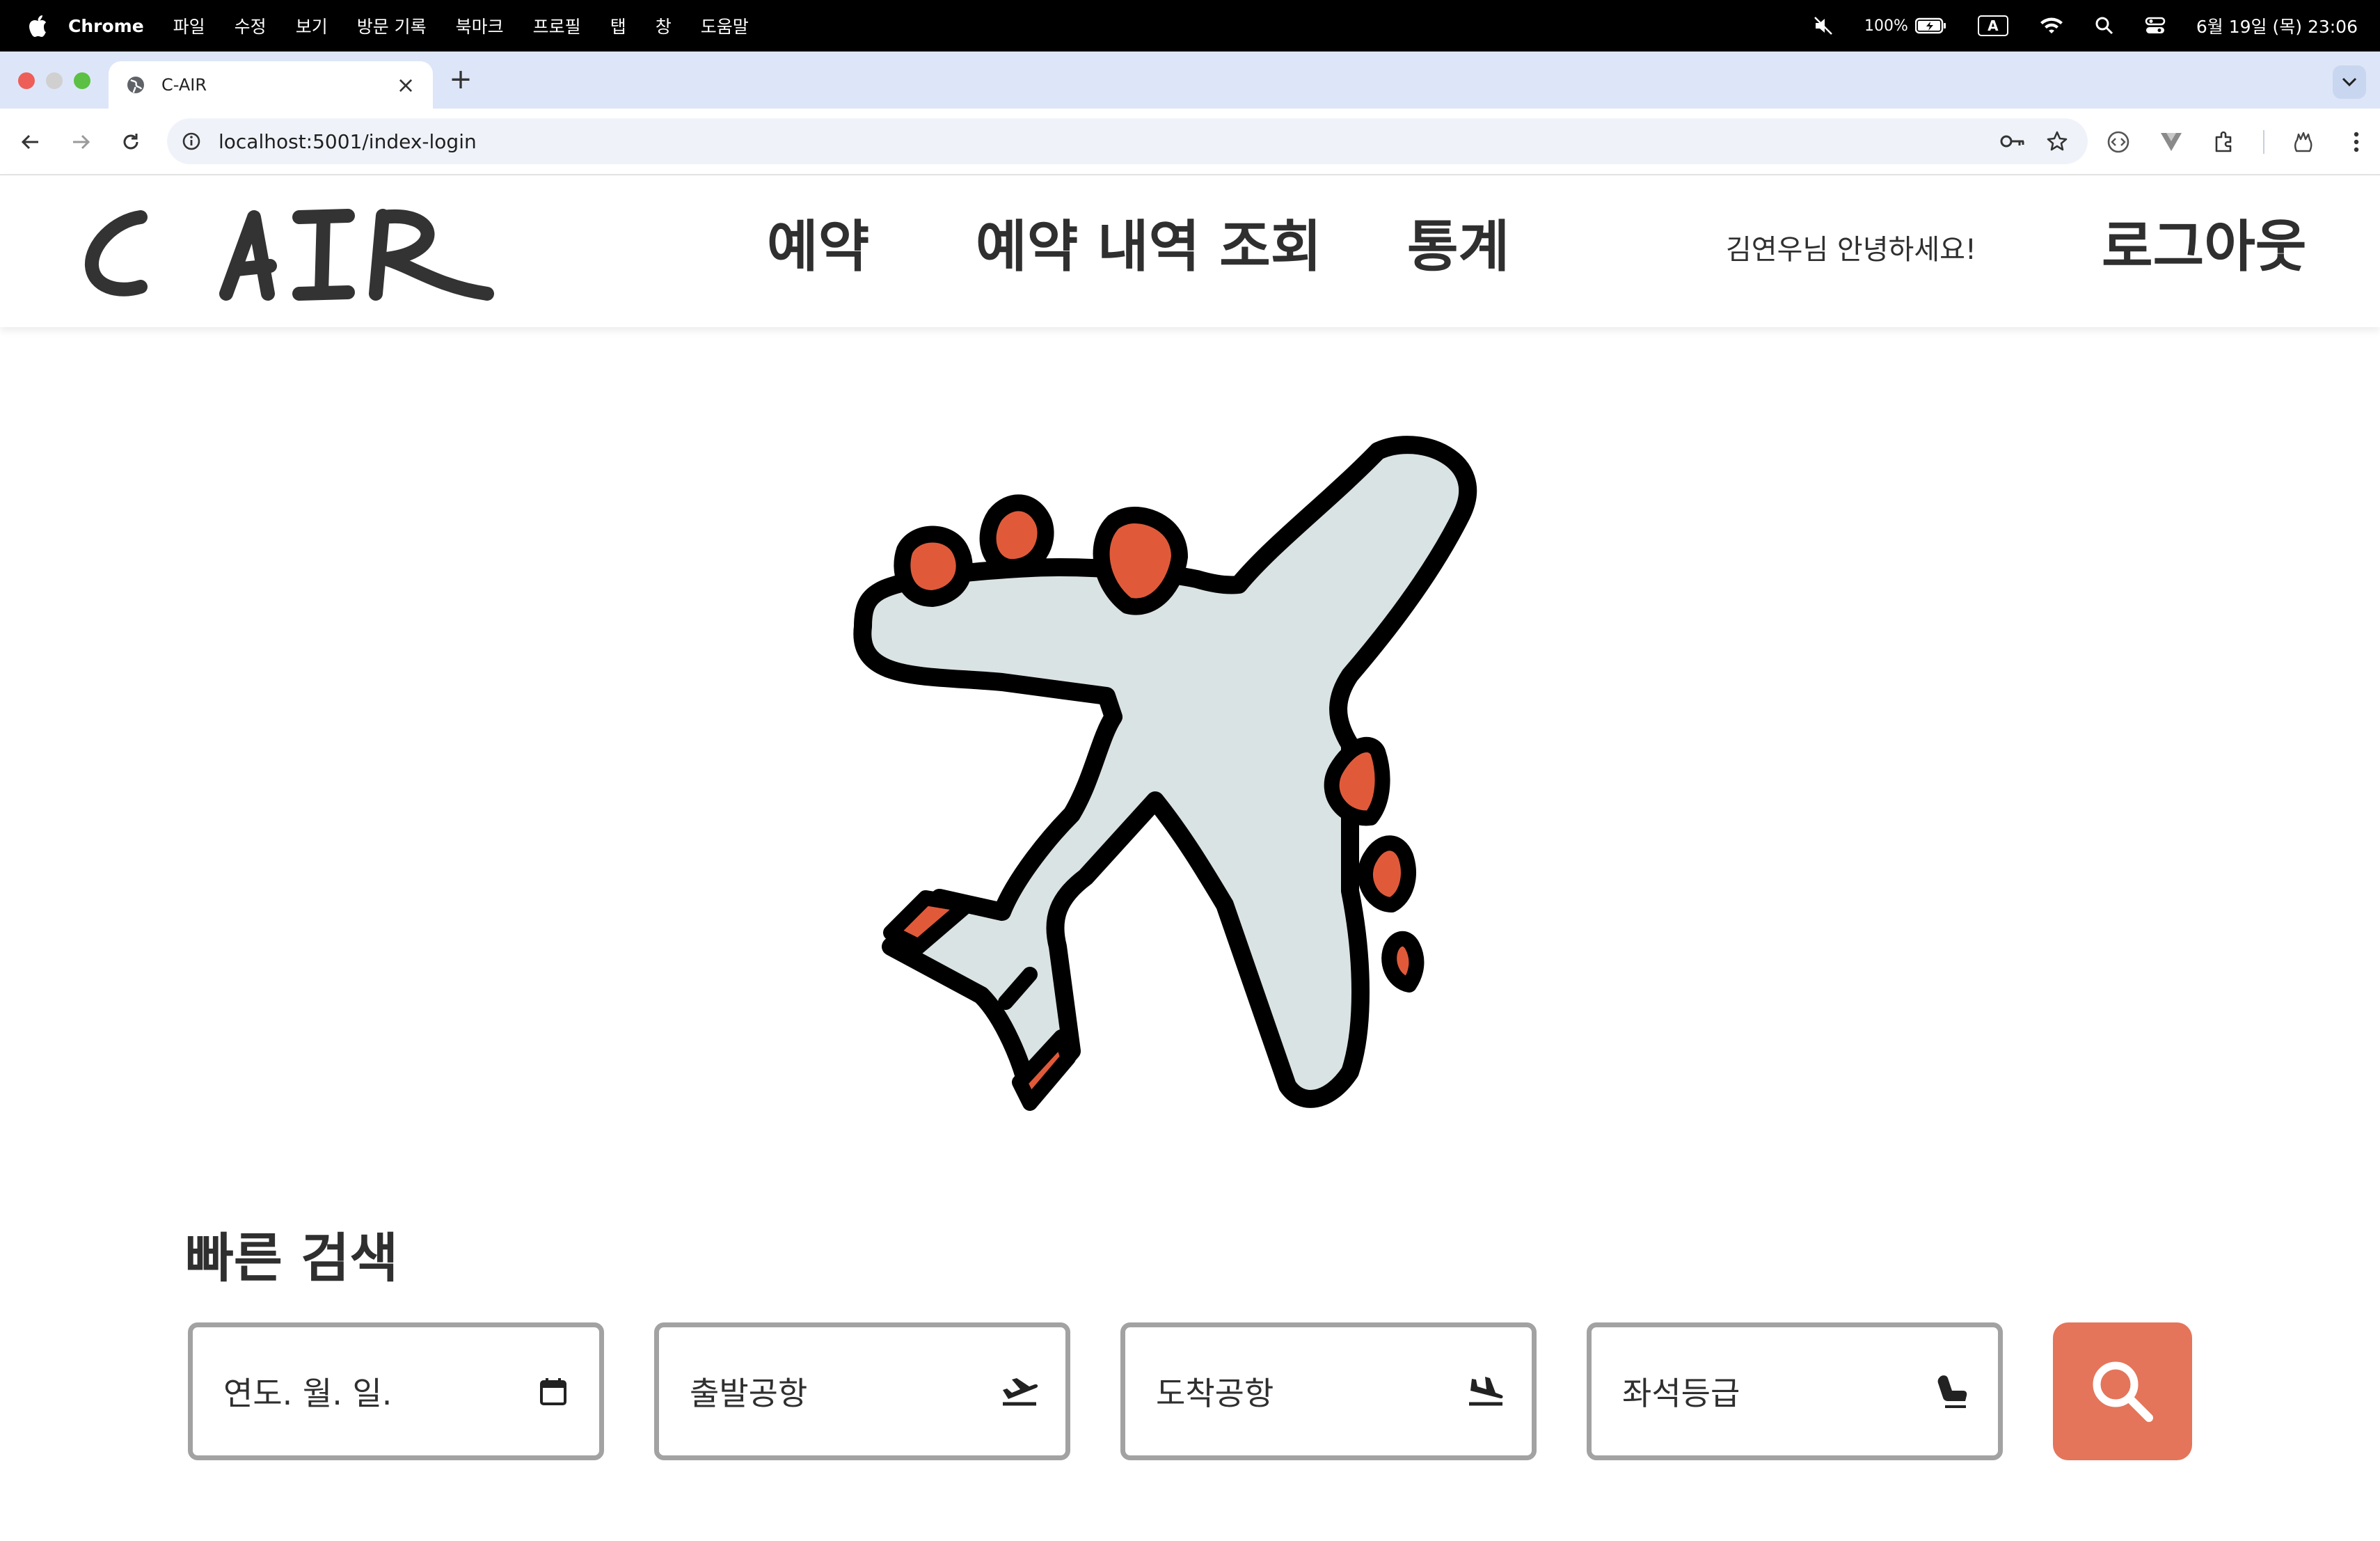 The image size is (2380, 1541). I want to click on window-close-button, so click(26, 80).